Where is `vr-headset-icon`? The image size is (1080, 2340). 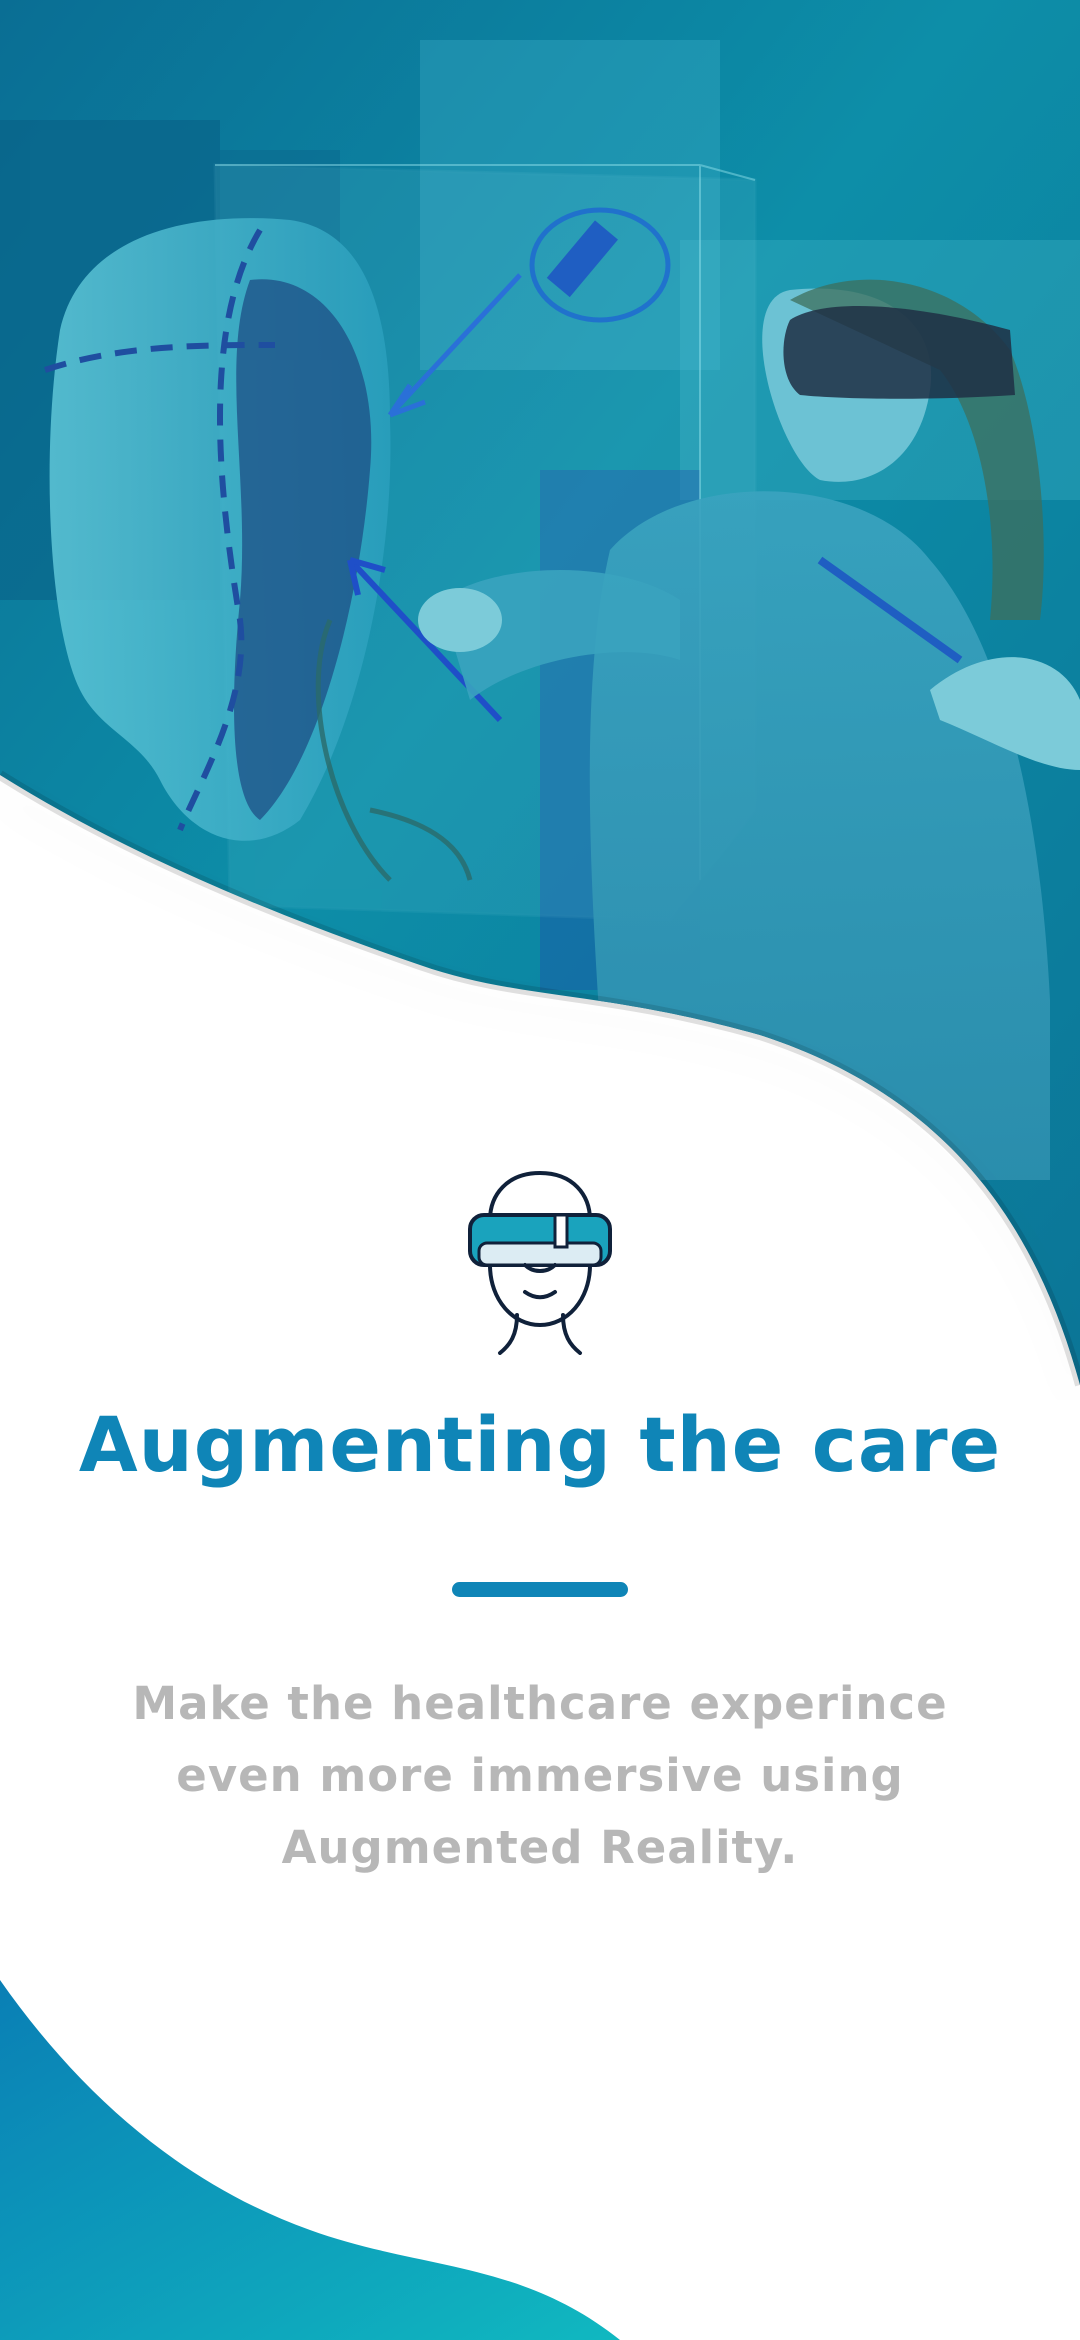
vr-headset-icon is located at coordinates (540, 1260).